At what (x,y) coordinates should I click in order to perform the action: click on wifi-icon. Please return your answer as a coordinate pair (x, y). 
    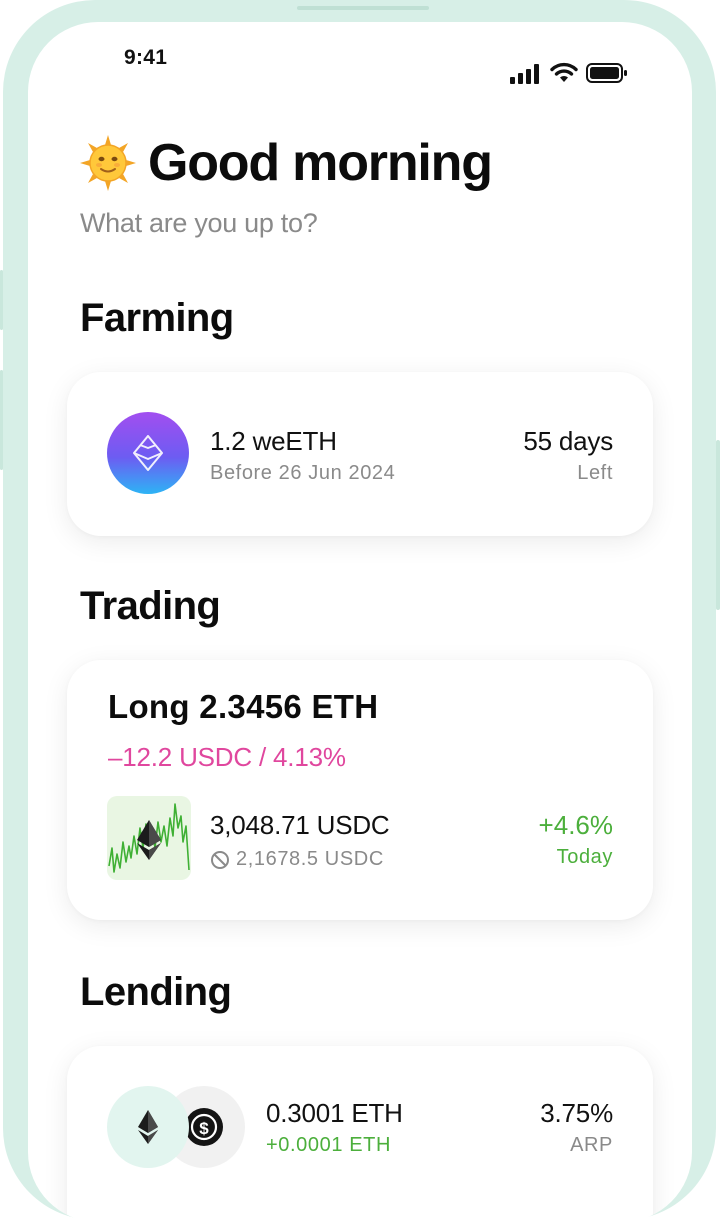
    Looking at the image, I should click on (564, 72).